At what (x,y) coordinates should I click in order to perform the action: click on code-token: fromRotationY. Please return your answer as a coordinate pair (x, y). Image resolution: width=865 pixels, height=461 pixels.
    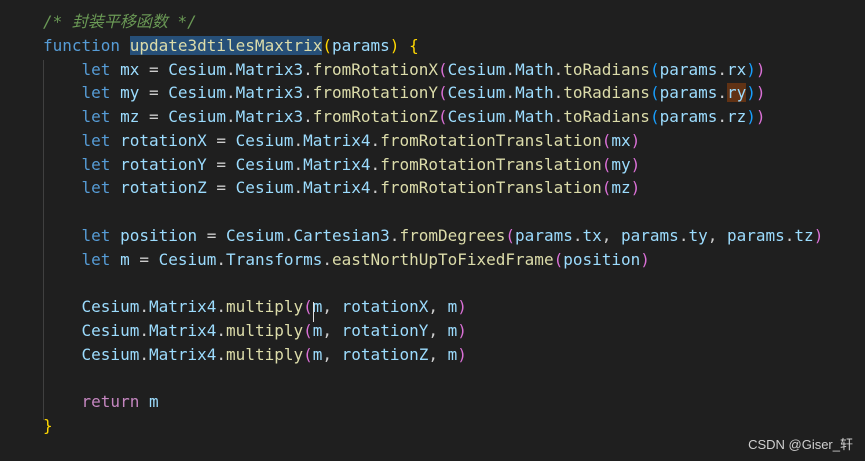
    Looking at the image, I should click on (375, 93).